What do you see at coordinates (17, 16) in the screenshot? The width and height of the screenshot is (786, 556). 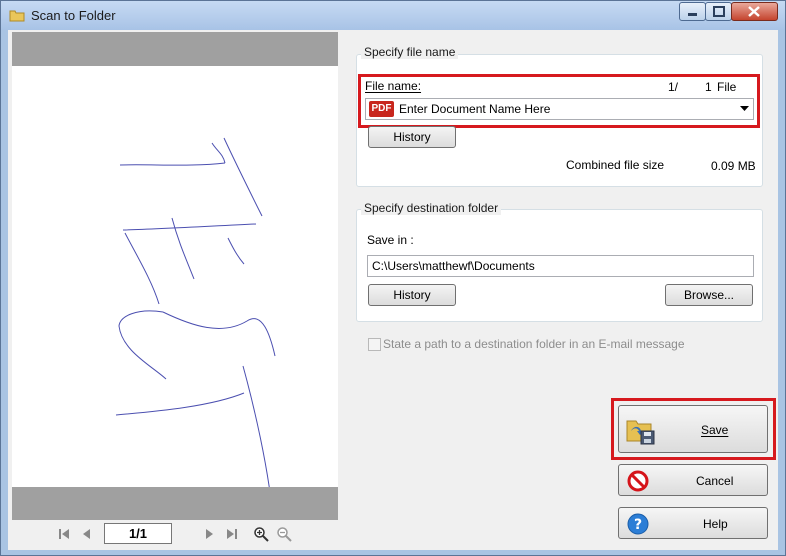 I see `folder-icon` at bounding box center [17, 16].